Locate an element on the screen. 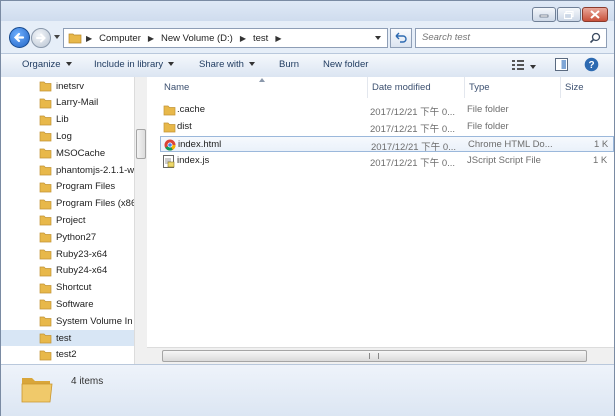  nav-item-label: Shortcut is located at coordinates (74, 288).